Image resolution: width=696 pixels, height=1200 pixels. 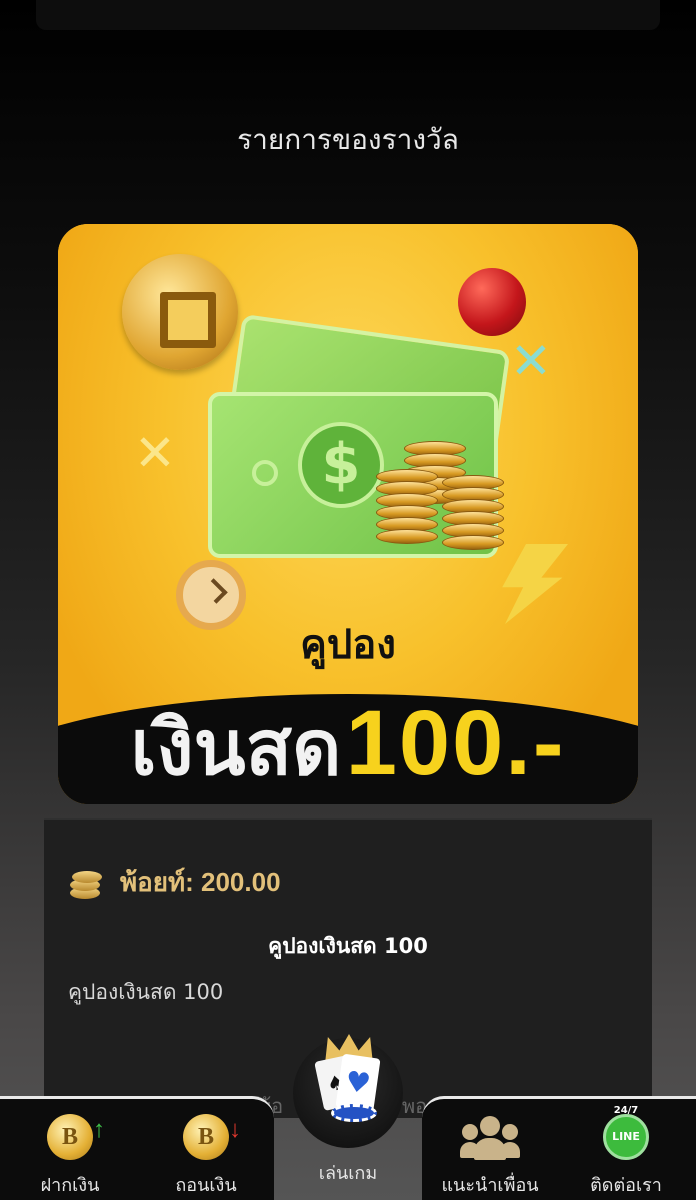 I want to click on chinese-coin-icon, so click(x=180, y=312).